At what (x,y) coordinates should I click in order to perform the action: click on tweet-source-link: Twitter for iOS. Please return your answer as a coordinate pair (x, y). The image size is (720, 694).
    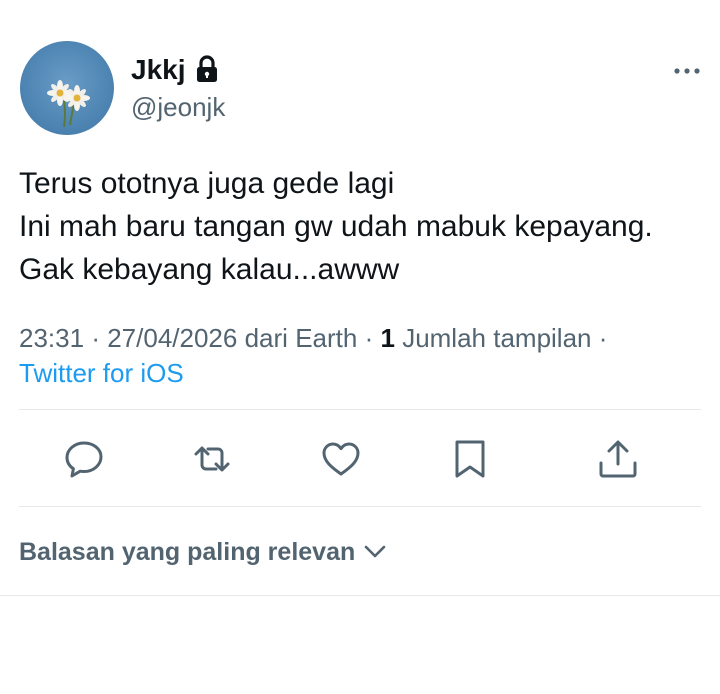
    Looking at the image, I should click on (101, 373).